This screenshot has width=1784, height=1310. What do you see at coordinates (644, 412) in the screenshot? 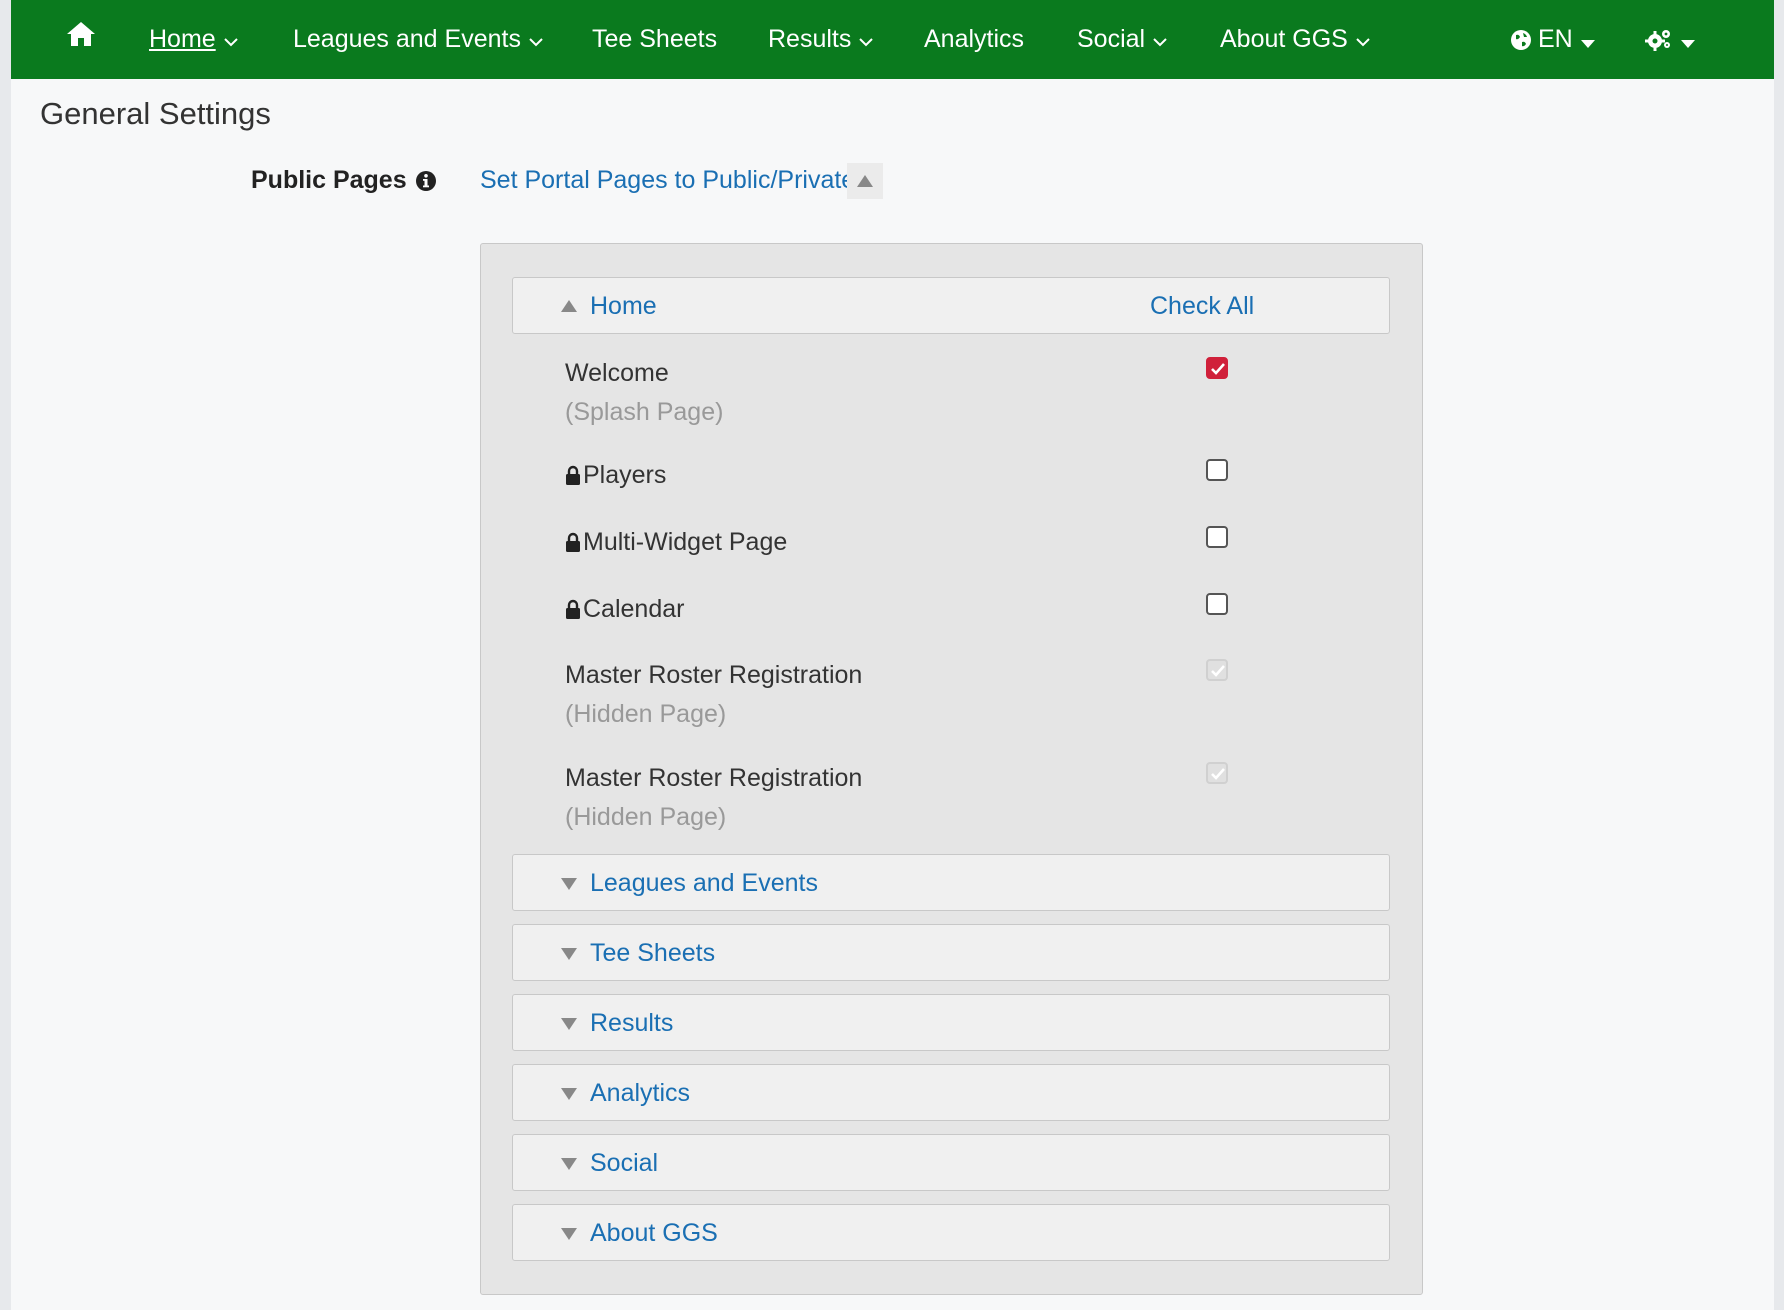
I see `page-subtitle: (Splash Page)` at bounding box center [644, 412].